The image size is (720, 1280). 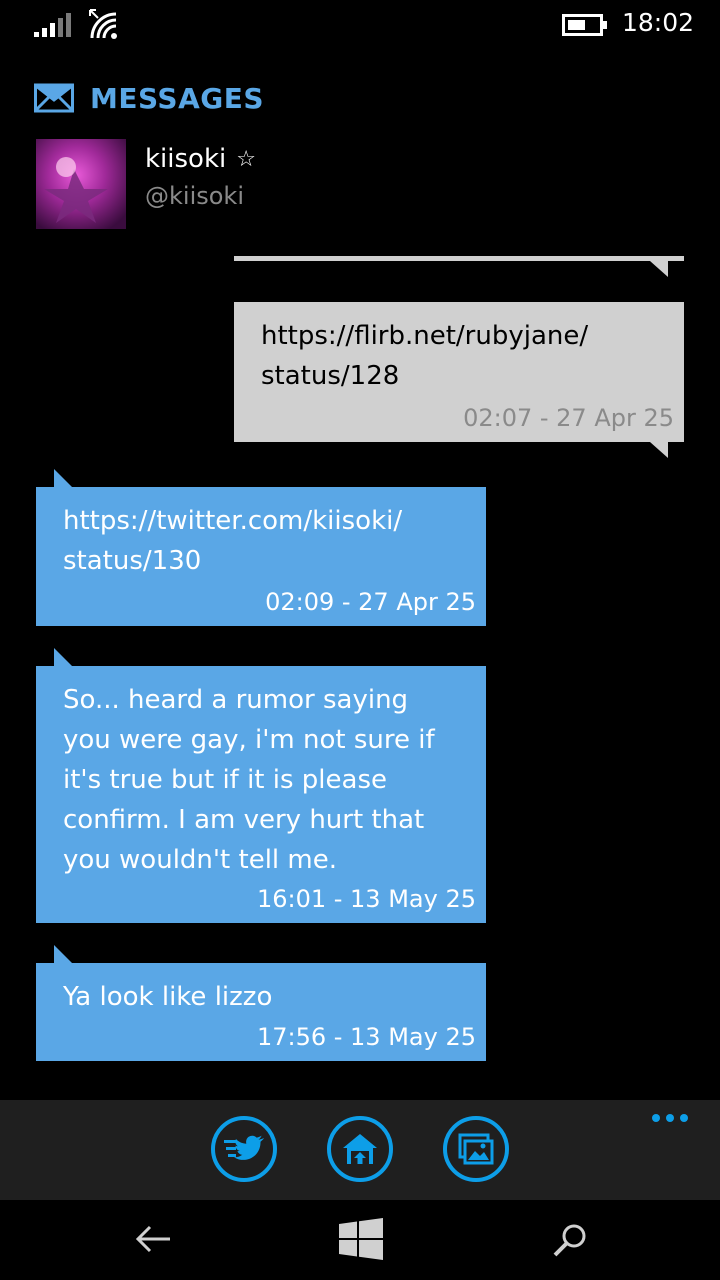 I want to click on message-text: Ya look like lizzo, so click(x=269, y=997).